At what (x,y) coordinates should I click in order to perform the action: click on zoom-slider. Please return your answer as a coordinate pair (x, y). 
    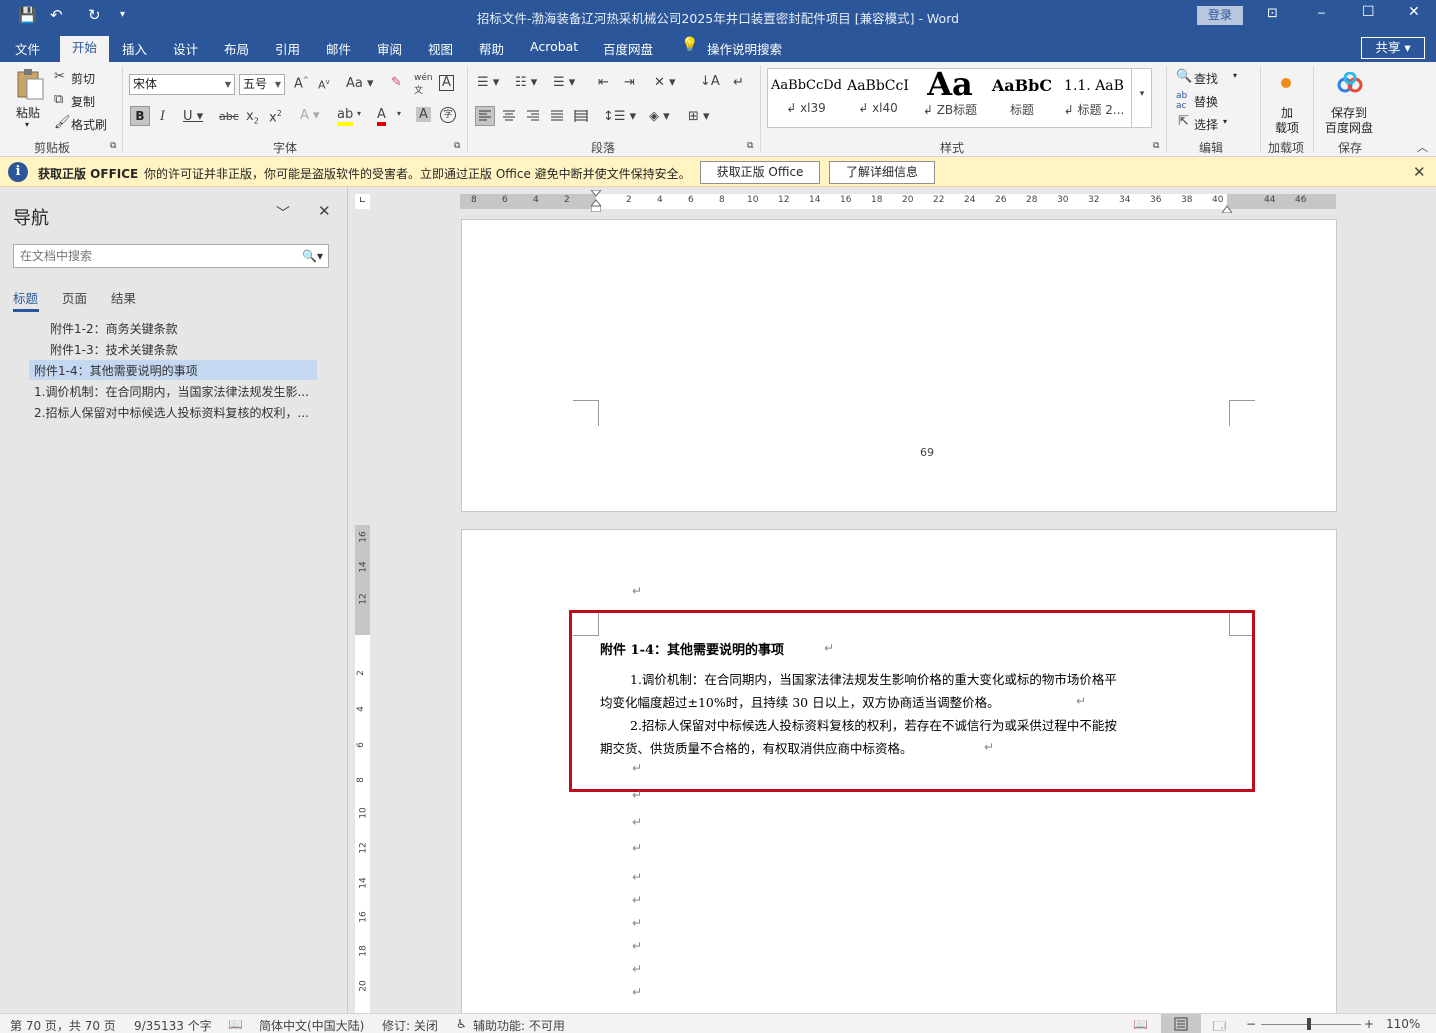
    Looking at the image, I should click on (1311, 1024).